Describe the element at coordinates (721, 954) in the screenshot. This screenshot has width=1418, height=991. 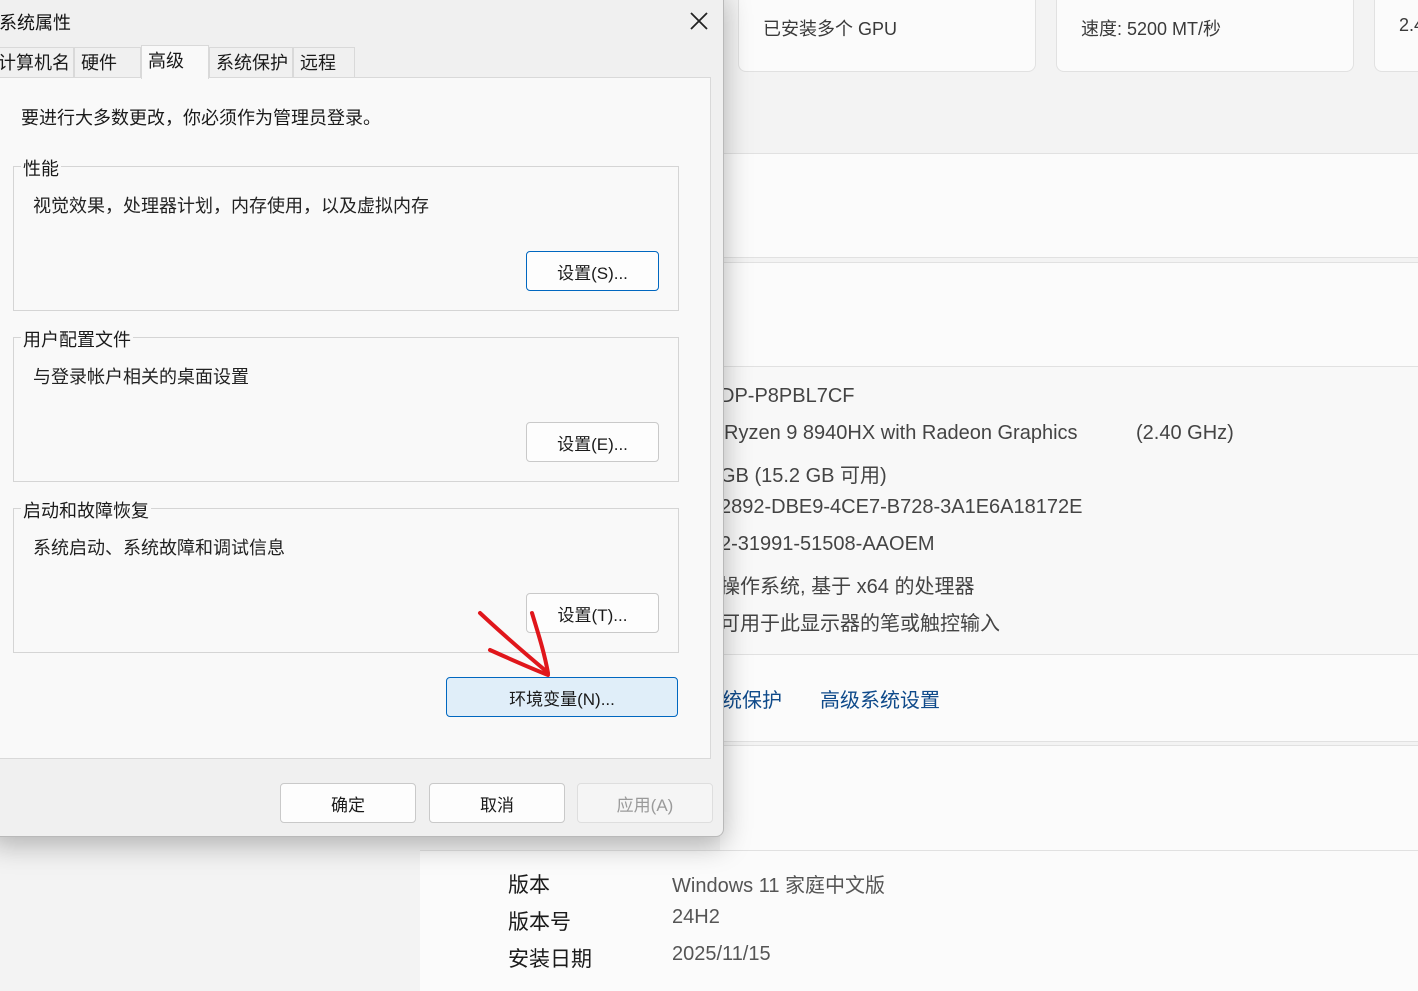
I see `install-date-value: 2025/11/15` at that location.